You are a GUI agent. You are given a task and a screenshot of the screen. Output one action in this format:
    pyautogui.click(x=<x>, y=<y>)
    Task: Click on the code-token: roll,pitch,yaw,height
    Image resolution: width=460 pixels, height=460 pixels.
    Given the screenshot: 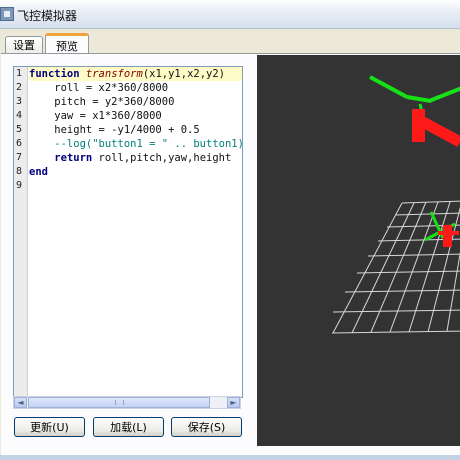 What is the action you would take?
    pyautogui.click(x=162, y=158)
    